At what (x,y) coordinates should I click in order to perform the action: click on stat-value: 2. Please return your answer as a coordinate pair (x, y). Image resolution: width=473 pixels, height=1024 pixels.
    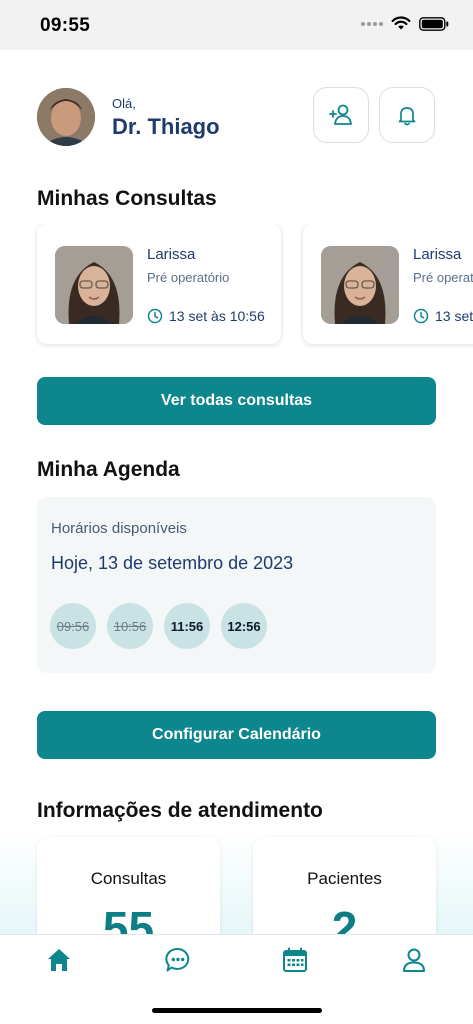
    Looking at the image, I should click on (344, 918).